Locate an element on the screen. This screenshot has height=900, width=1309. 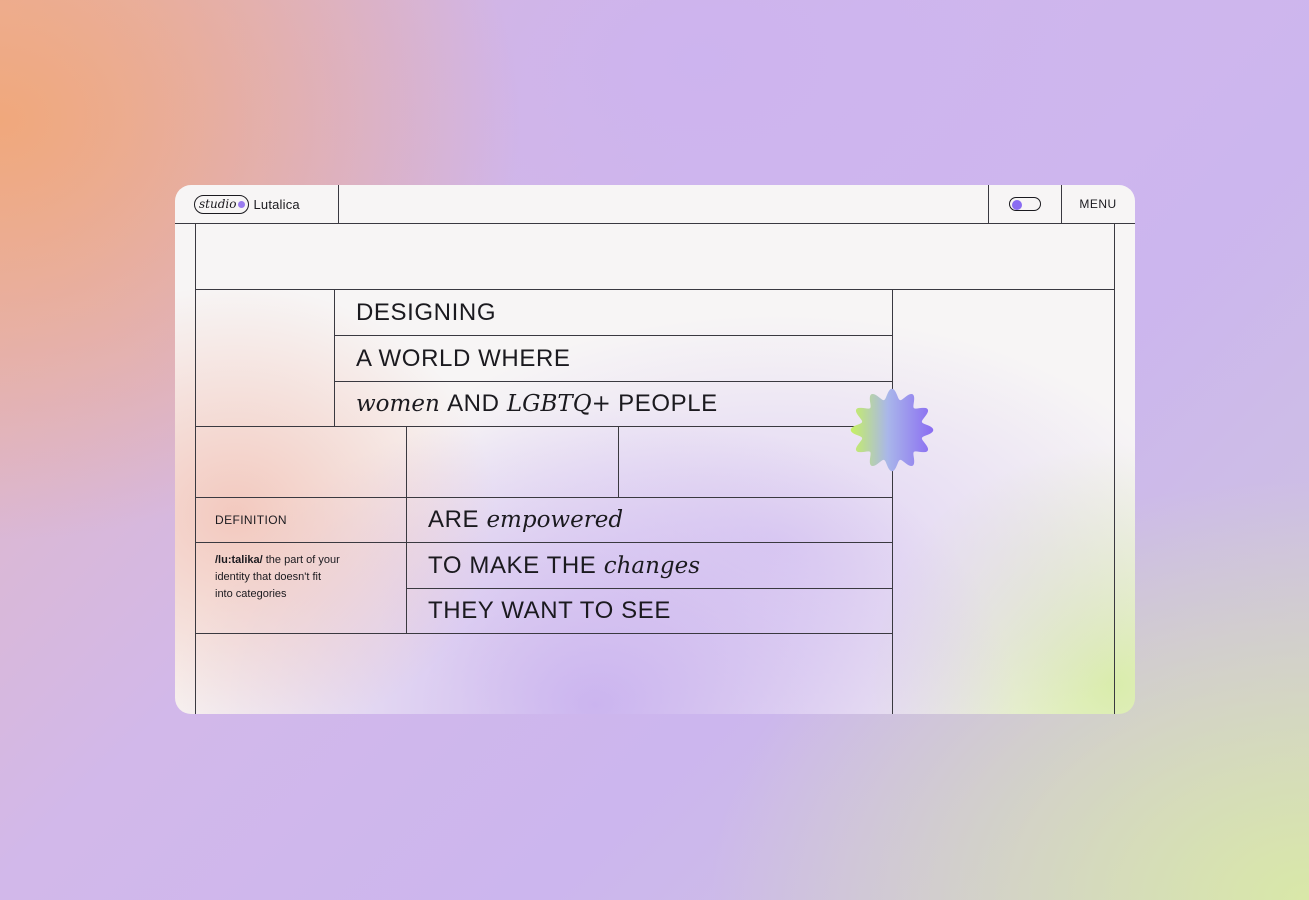
definition-label: DEFINITION is located at coordinates (251, 520).